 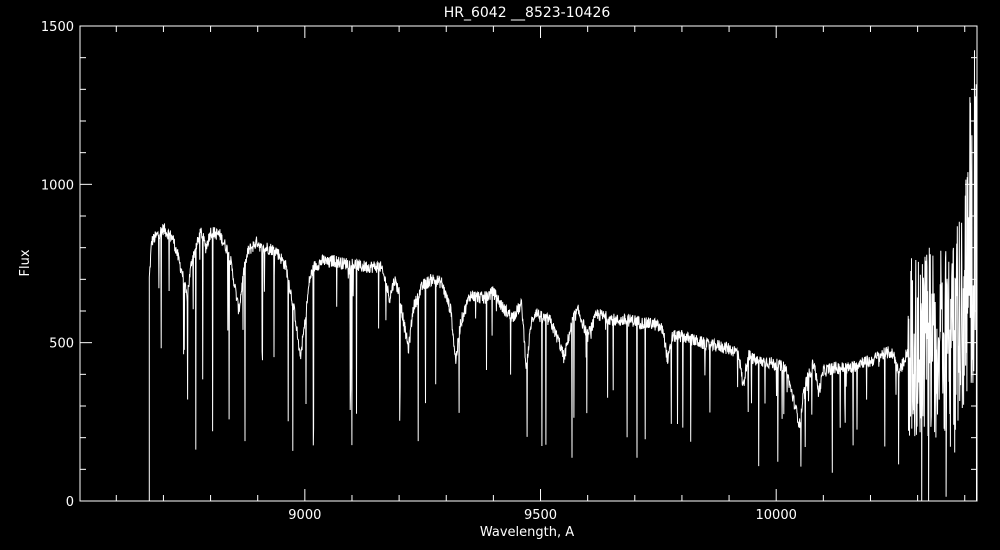 I want to click on x-tick-label: 10000, so click(x=776, y=515).